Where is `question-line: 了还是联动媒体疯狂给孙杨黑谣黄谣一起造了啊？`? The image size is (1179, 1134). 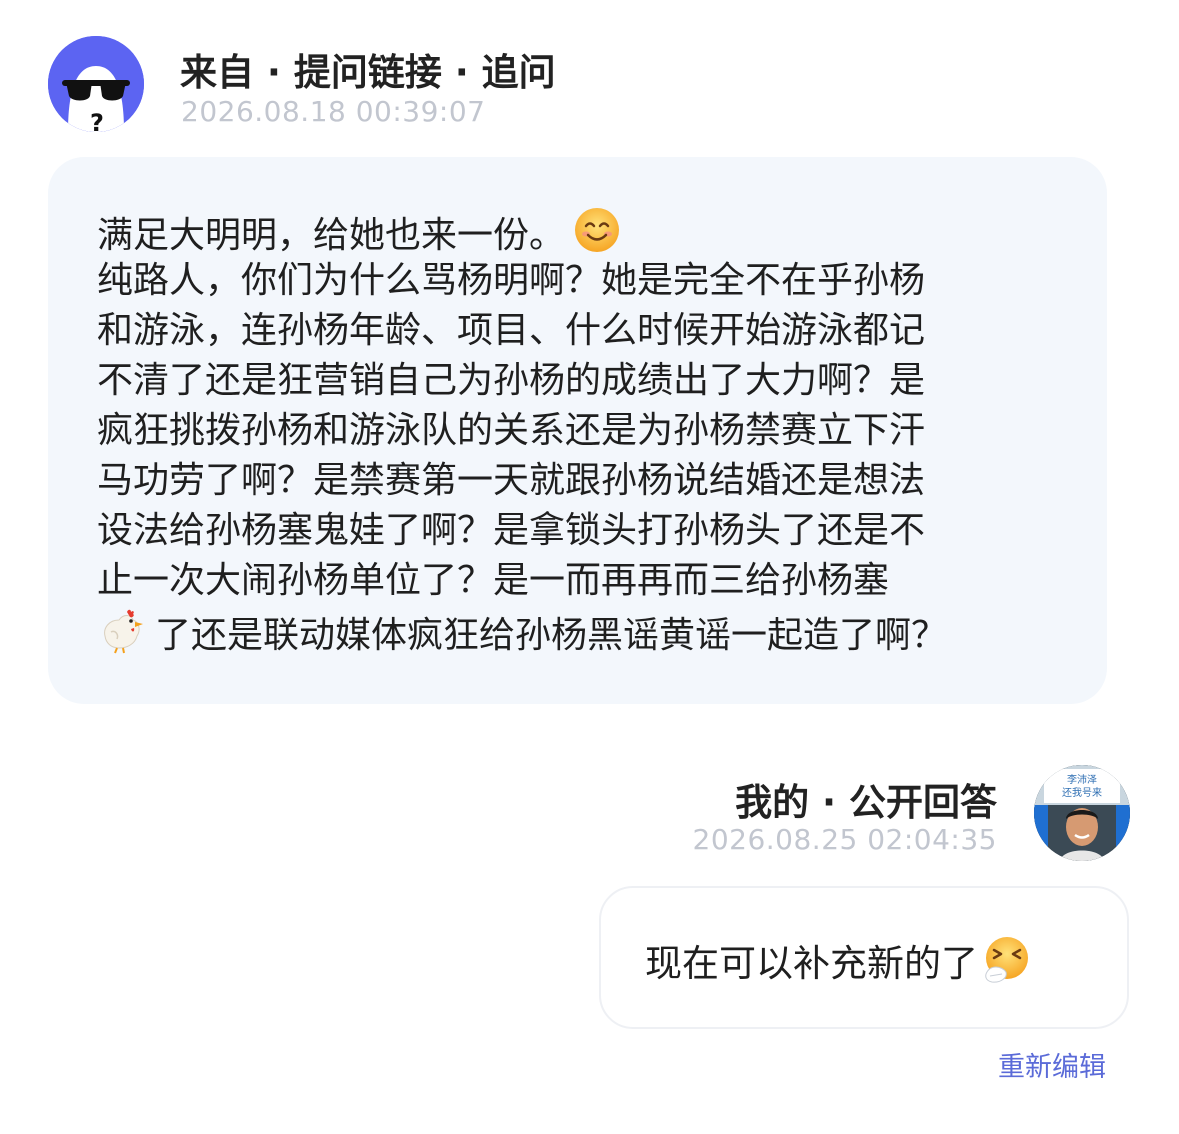 question-line: 了还是联动媒体疯狂给孙杨黑谣黄谣一起造了啊？ is located at coordinates (577, 631).